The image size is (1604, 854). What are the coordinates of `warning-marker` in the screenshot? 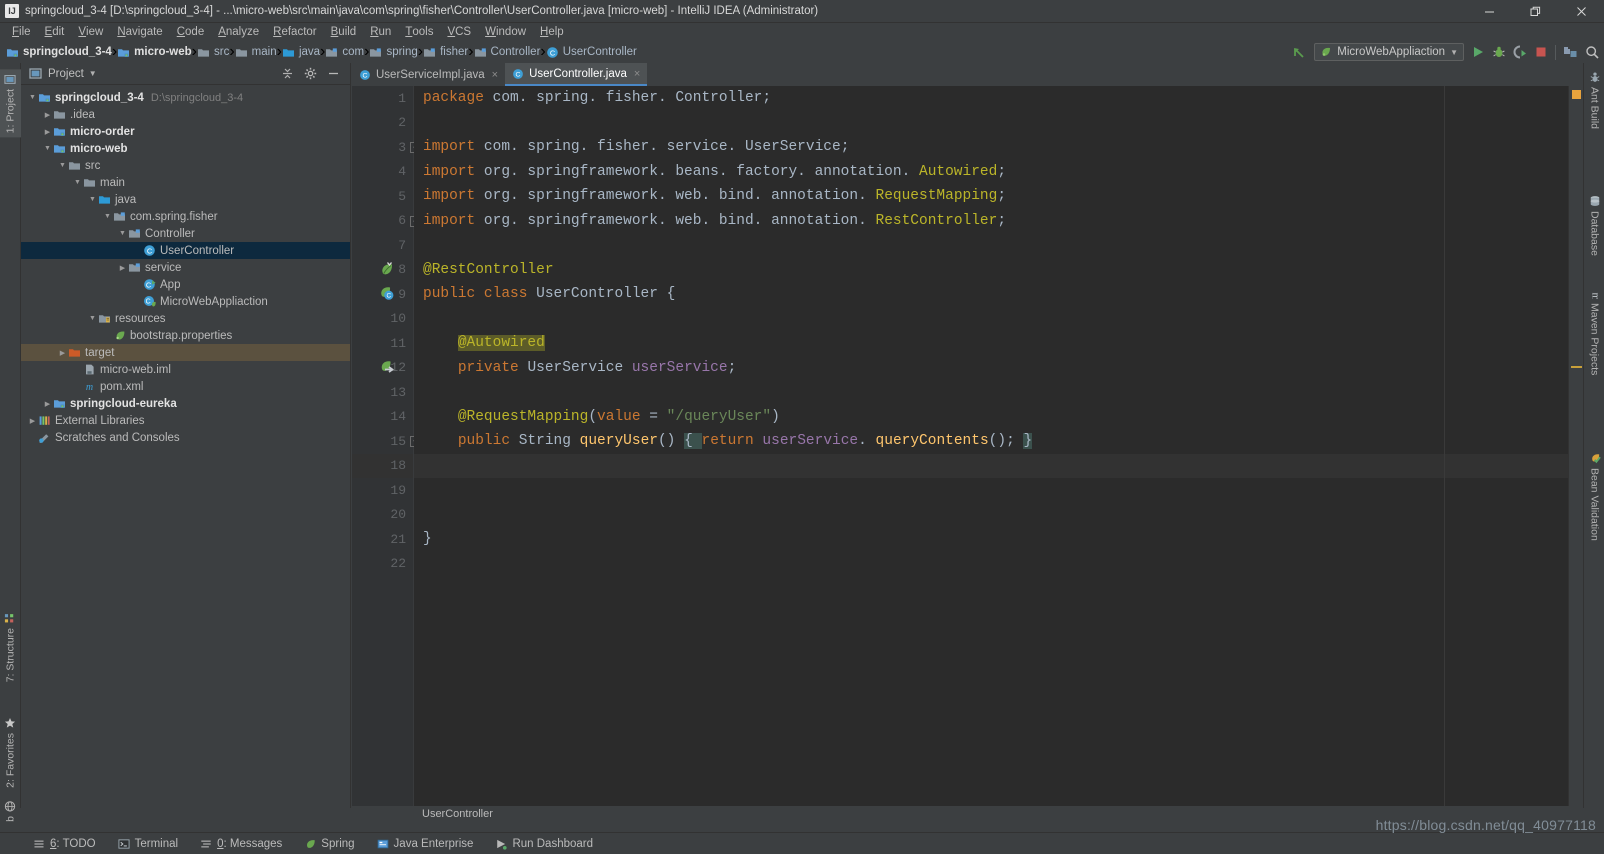 It's located at (1576, 94).